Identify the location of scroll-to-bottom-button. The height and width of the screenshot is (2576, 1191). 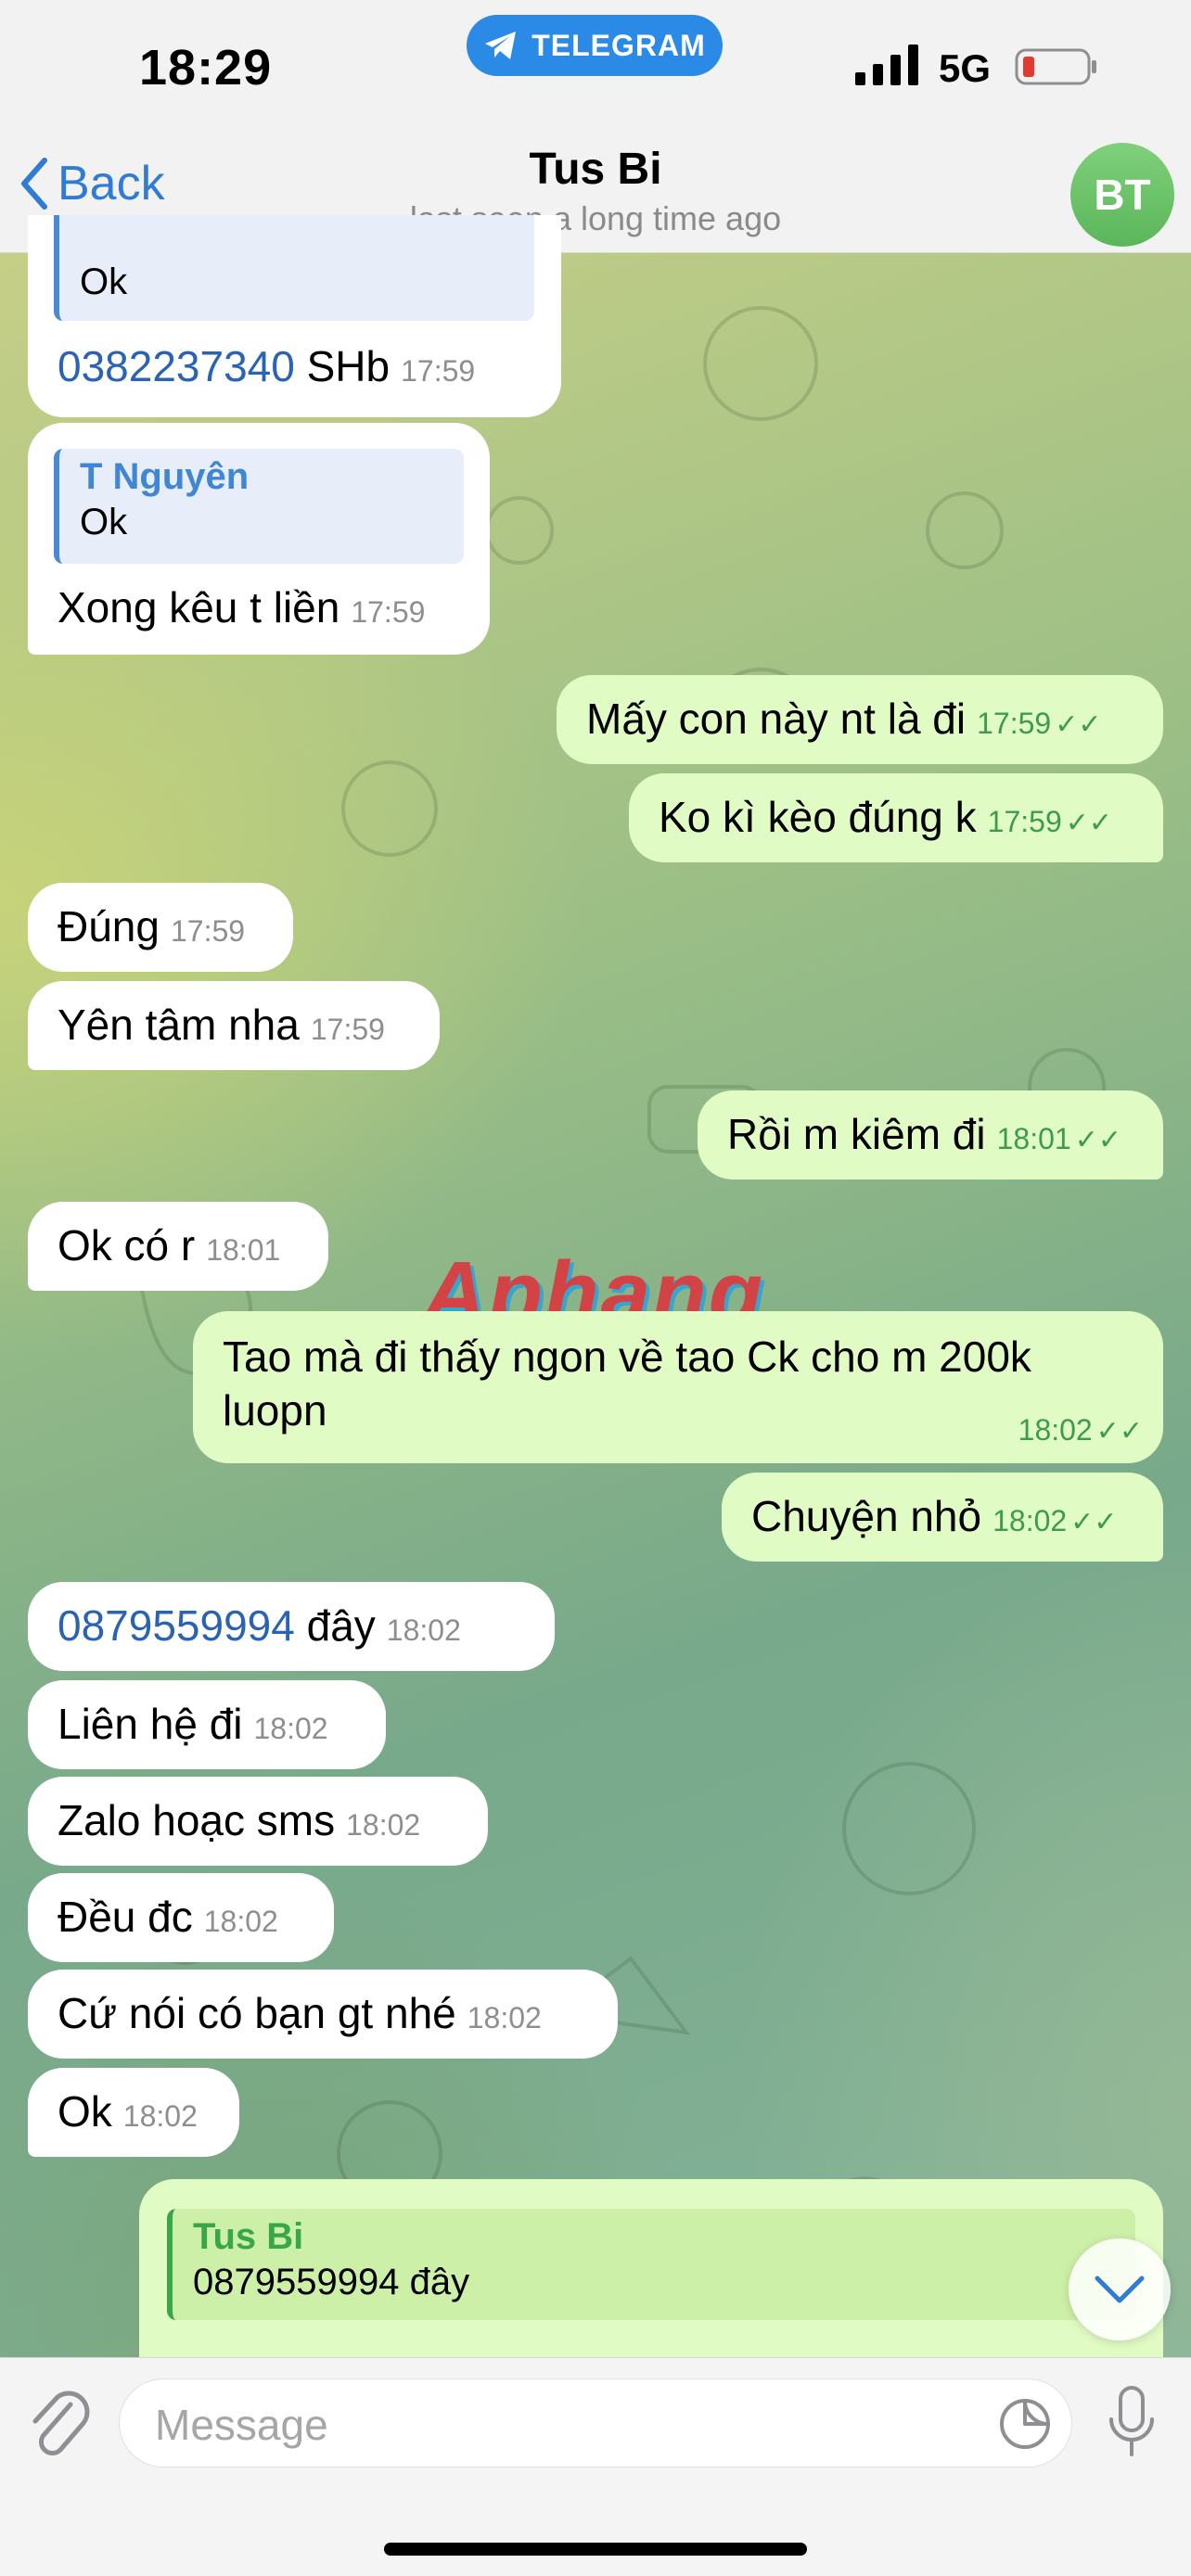
(1120, 2289).